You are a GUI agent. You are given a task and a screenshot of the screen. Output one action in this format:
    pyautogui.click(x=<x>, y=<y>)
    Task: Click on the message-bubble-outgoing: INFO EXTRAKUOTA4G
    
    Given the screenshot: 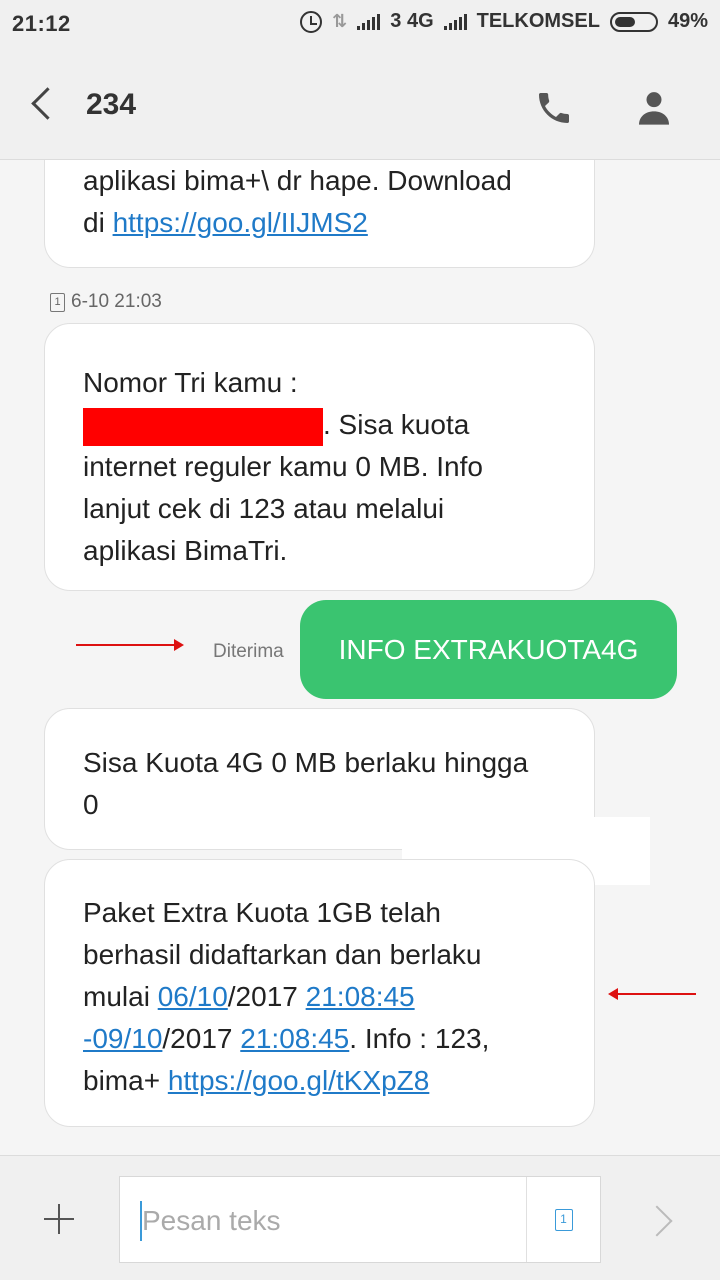 What is the action you would take?
    pyautogui.click(x=488, y=649)
    